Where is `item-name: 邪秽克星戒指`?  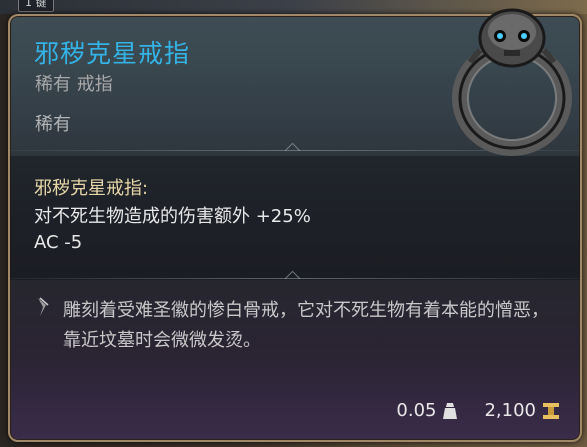 item-name: 邪秽克星戒指 is located at coordinates (112, 53).